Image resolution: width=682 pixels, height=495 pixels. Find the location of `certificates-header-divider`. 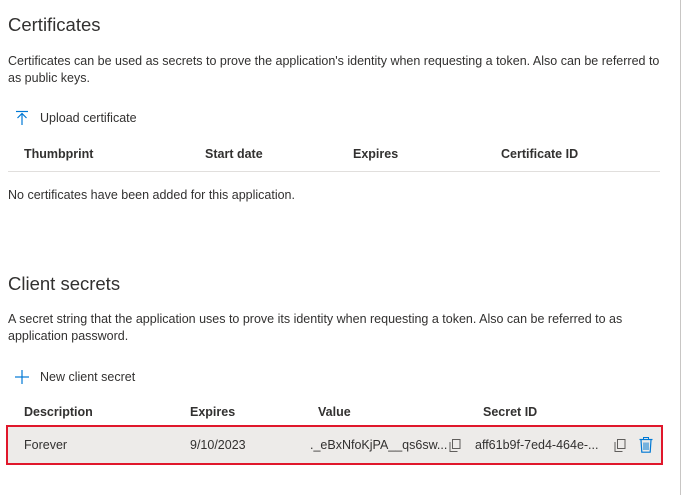

certificates-header-divider is located at coordinates (334, 171).